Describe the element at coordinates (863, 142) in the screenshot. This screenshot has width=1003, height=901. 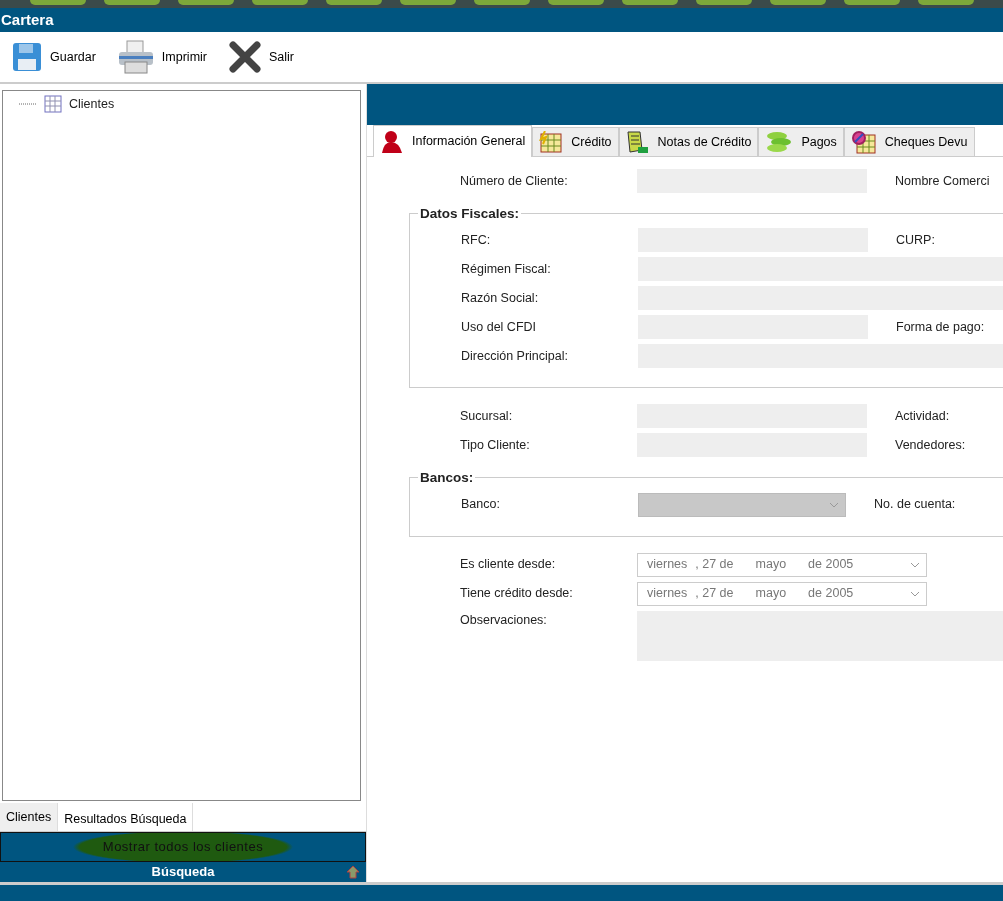
I see `cancelled-spreadsheet-icon` at that location.